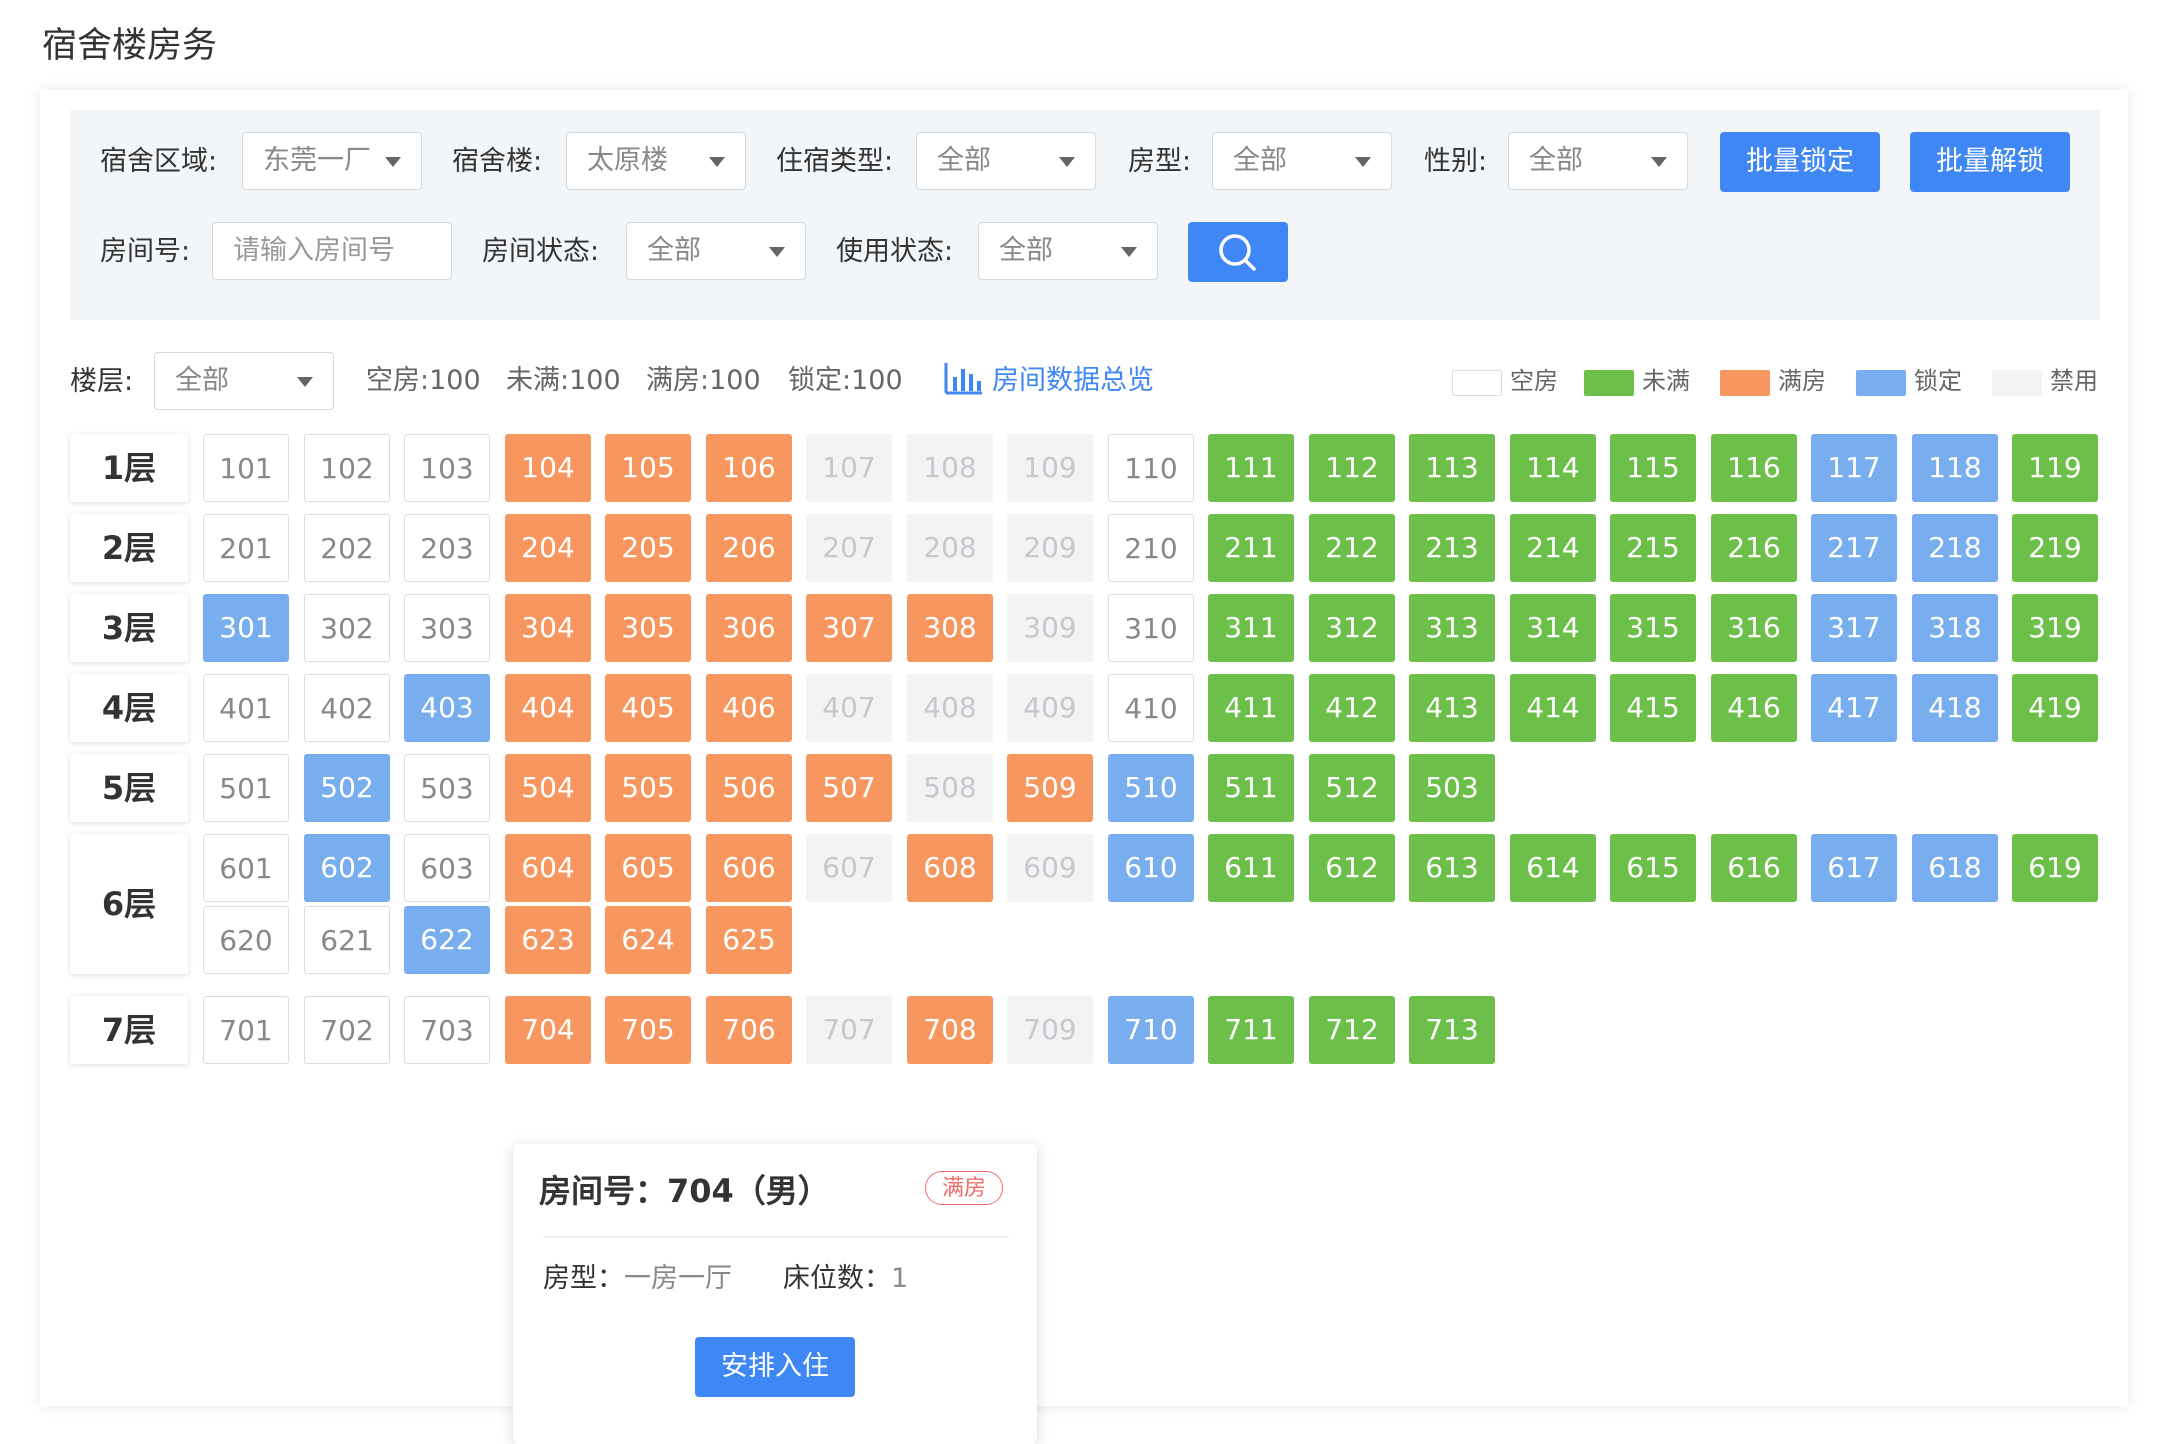 The width and height of the screenshot is (2160, 1444). I want to click on batch-lock-button: 批量锁定, so click(1800, 162).